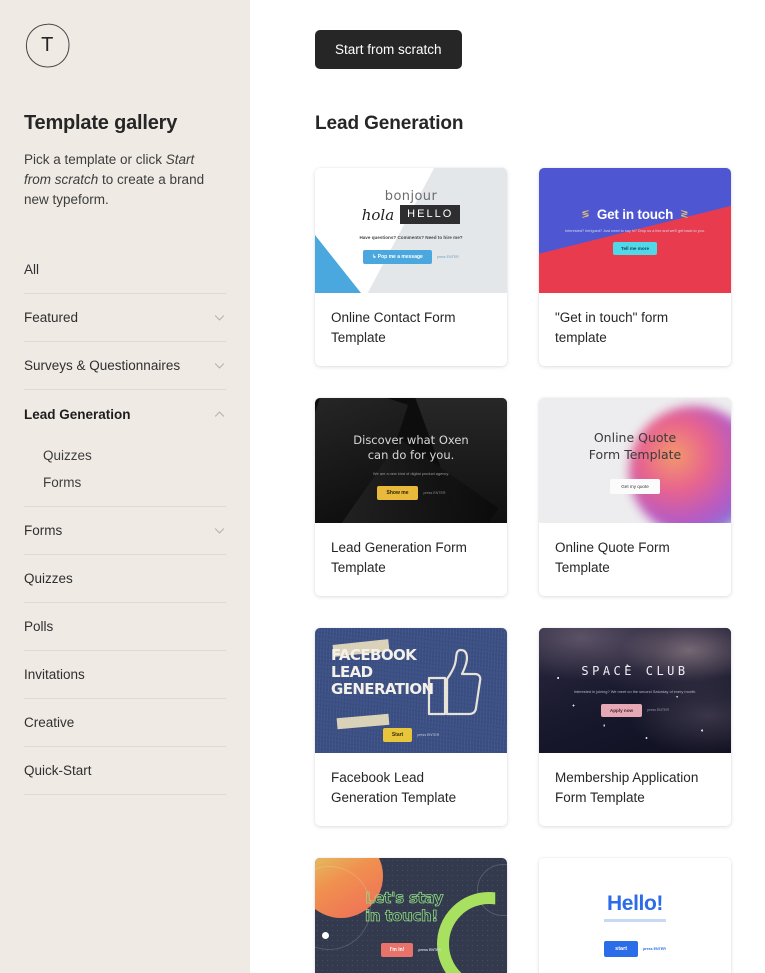 The image size is (765, 973). What do you see at coordinates (397, 735) in the screenshot?
I see `thumb-cta-button: Start` at bounding box center [397, 735].